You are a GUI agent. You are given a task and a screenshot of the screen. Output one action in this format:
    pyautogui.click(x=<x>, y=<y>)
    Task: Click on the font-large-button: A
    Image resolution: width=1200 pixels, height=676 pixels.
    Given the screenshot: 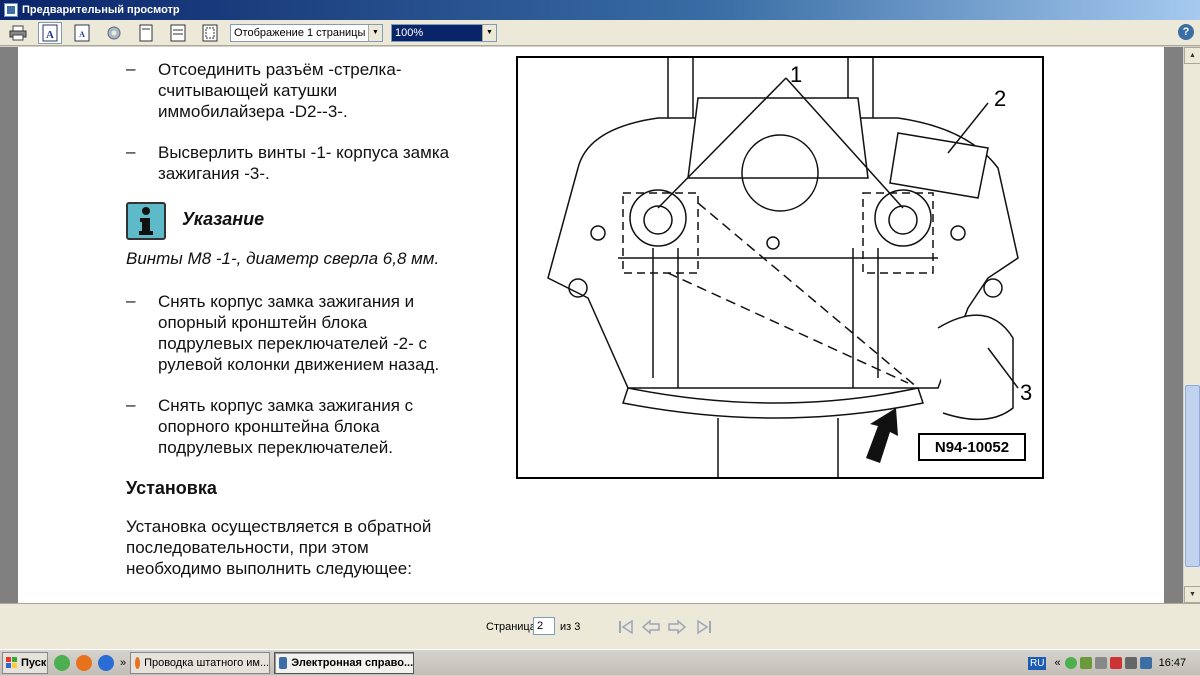 What is the action you would take?
    pyautogui.click(x=50, y=32)
    